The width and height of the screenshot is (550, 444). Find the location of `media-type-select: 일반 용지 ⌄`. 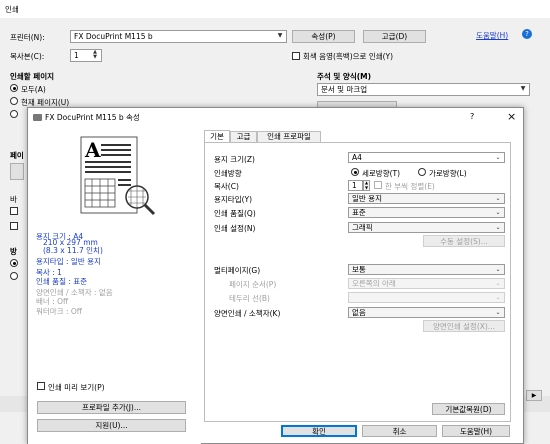

media-type-select: 일반 용지 ⌄ is located at coordinates (426, 198).